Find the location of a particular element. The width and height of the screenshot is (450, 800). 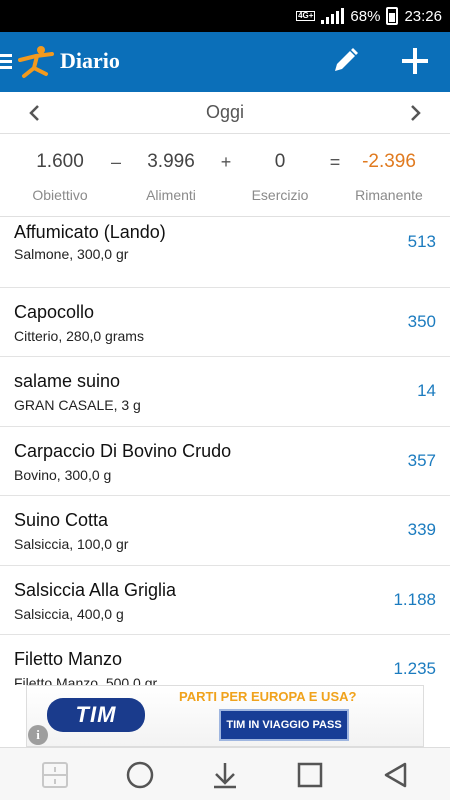

runner-logo-icon is located at coordinates (36, 64).